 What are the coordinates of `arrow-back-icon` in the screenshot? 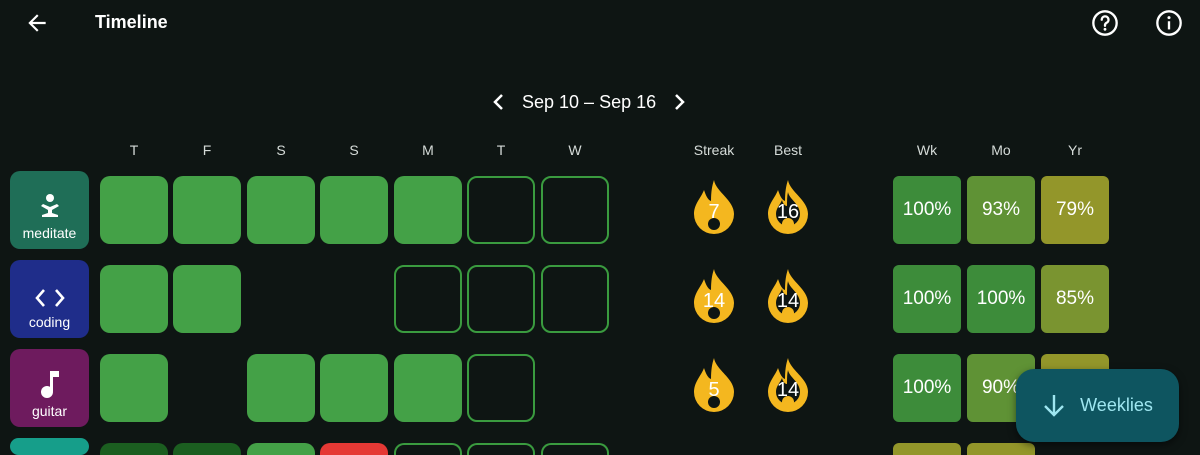 It's located at (37, 23).